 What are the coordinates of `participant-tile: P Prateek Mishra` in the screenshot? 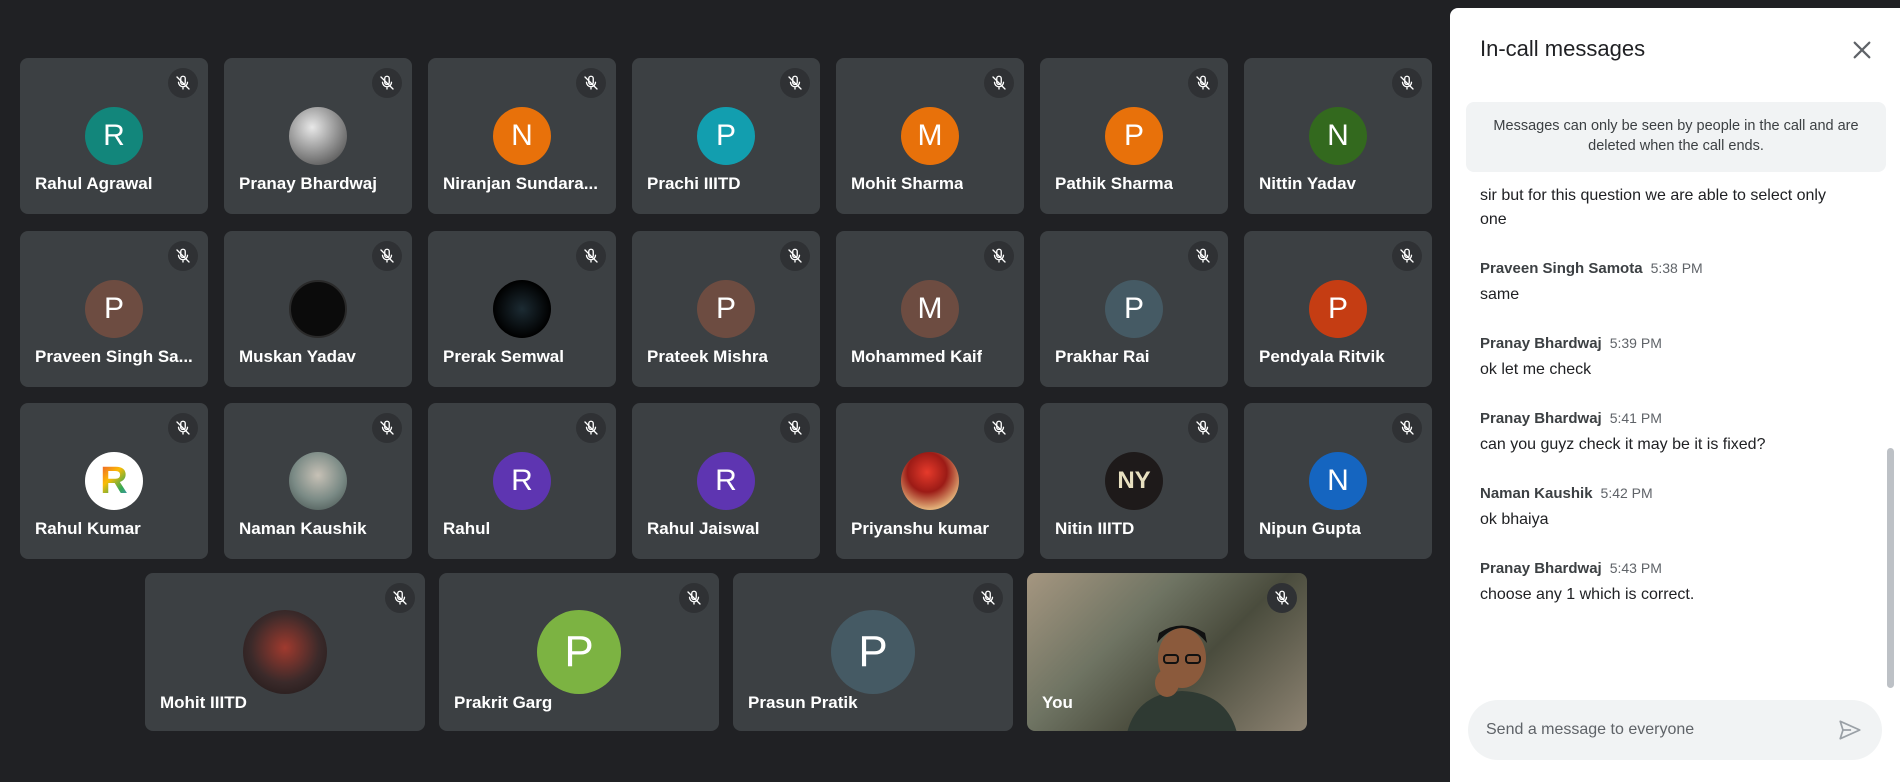 It's located at (726, 309).